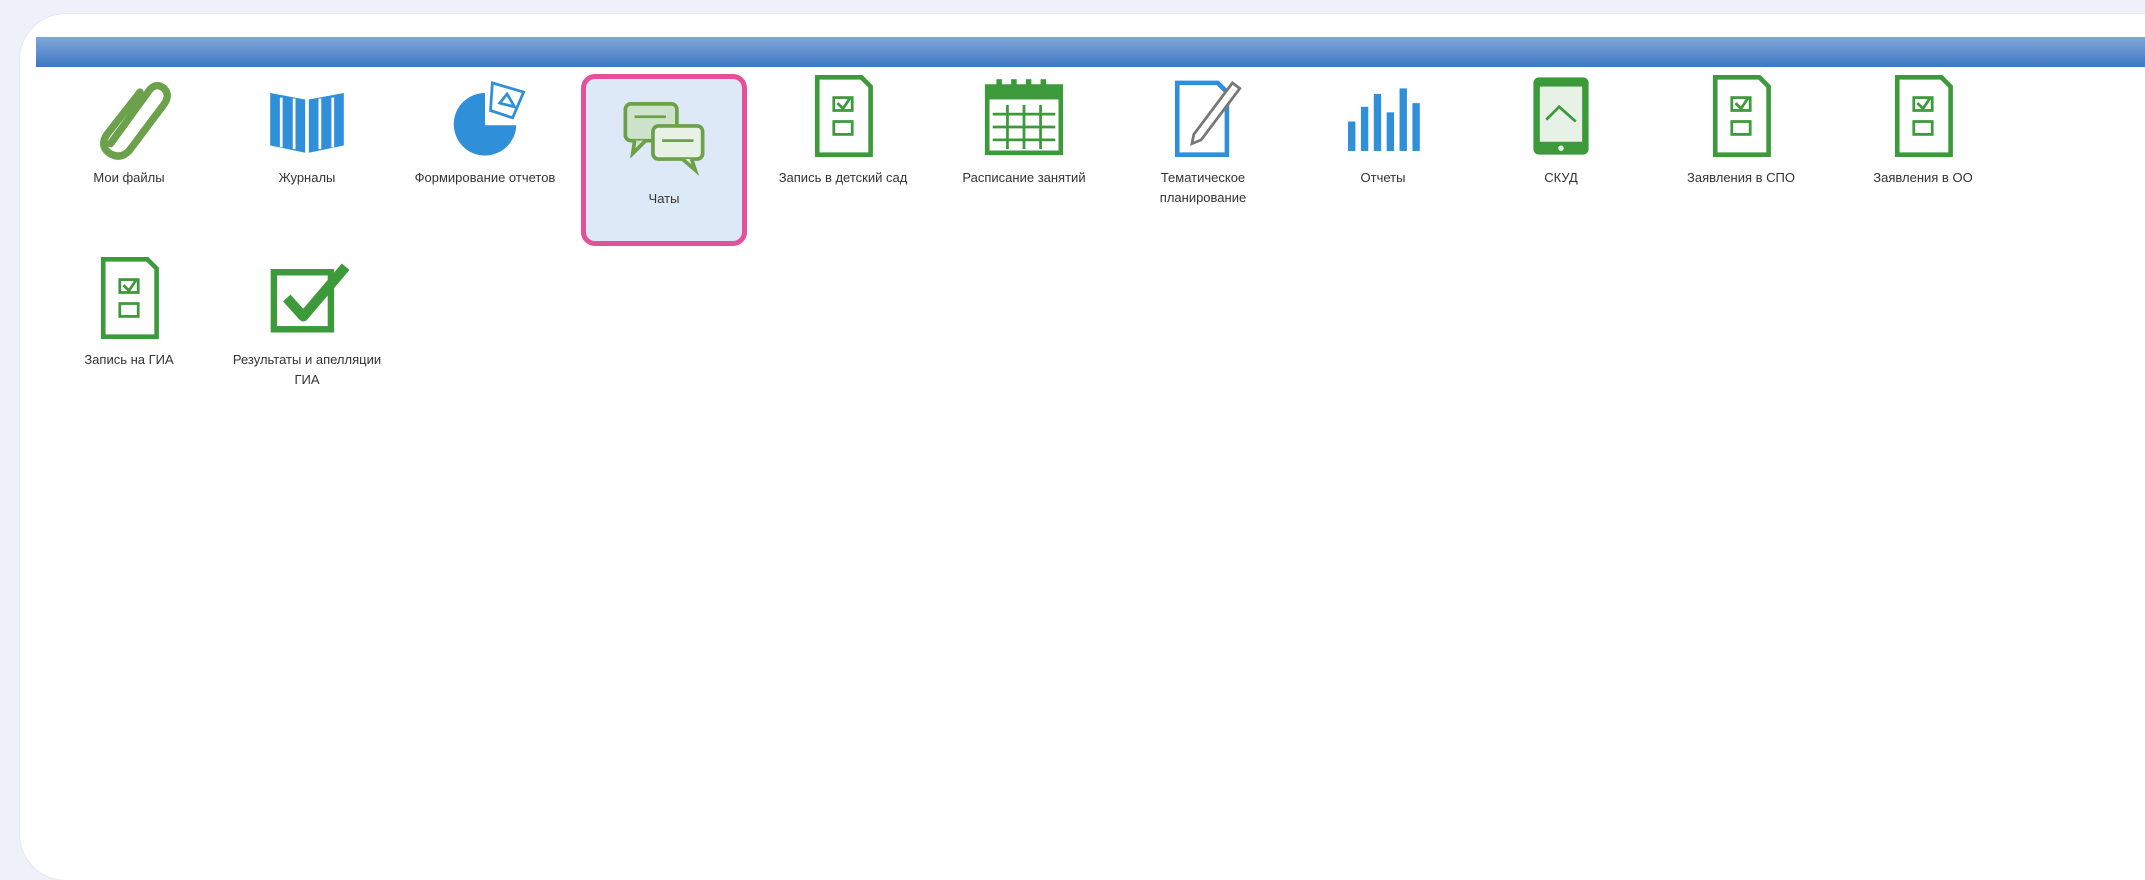 Image resolution: width=2145 pixels, height=880 pixels. What do you see at coordinates (1203, 187) in the screenshot?
I see `tile-label: Тематическое планирование` at bounding box center [1203, 187].